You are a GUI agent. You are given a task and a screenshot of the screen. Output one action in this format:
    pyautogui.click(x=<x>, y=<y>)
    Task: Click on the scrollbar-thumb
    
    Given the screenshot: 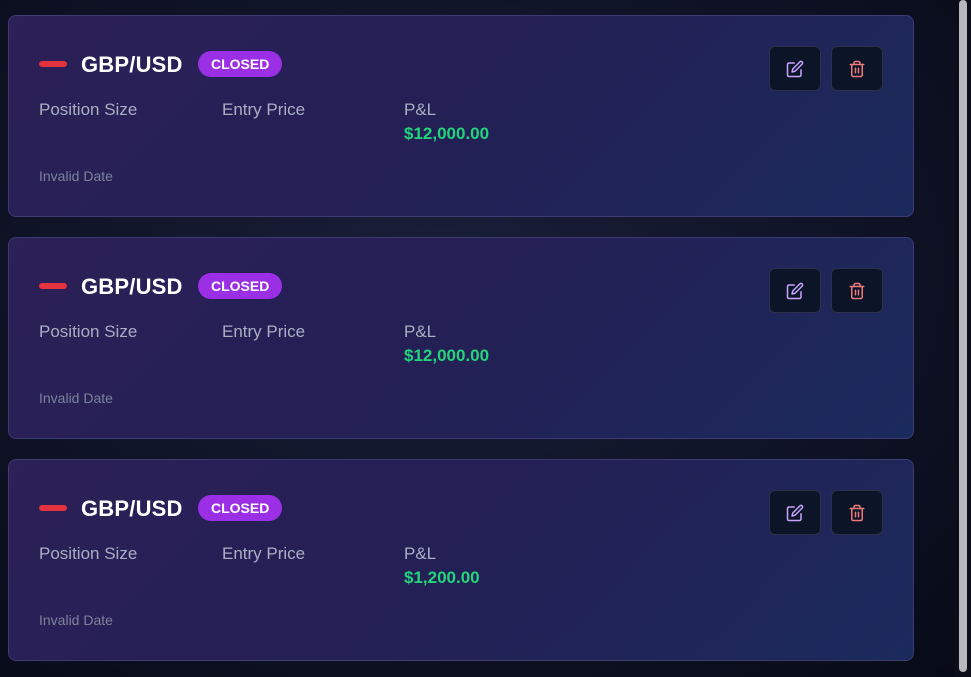 What is the action you would take?
    pyautogui.click(x=963, y=336)
    